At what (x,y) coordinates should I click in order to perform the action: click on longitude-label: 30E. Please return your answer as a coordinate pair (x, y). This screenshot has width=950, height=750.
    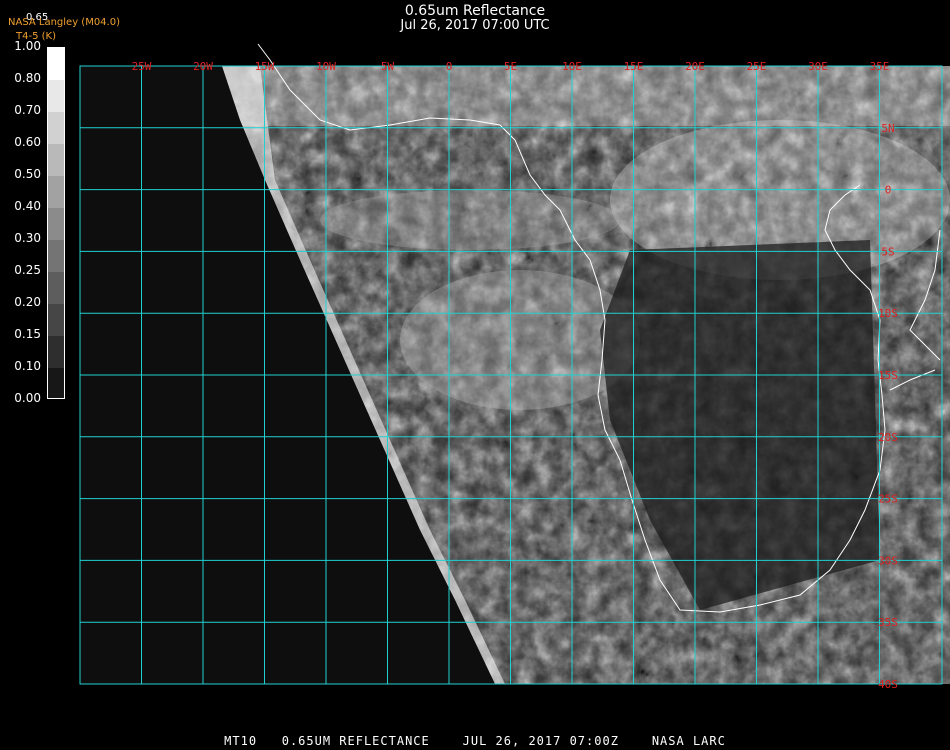
    Looking at the image, I should click on (818, 66).